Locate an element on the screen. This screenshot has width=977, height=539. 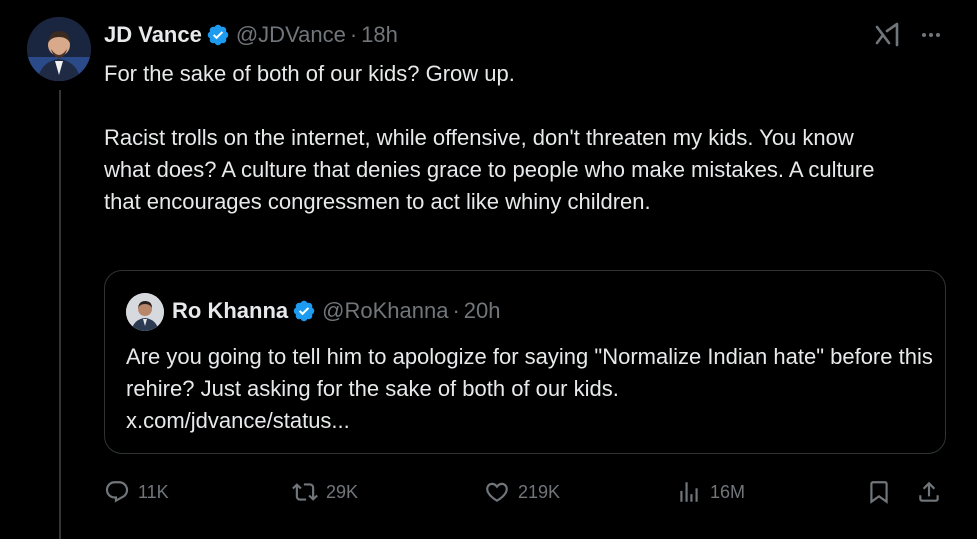
grok-icon is located at coordinates (887, 35).